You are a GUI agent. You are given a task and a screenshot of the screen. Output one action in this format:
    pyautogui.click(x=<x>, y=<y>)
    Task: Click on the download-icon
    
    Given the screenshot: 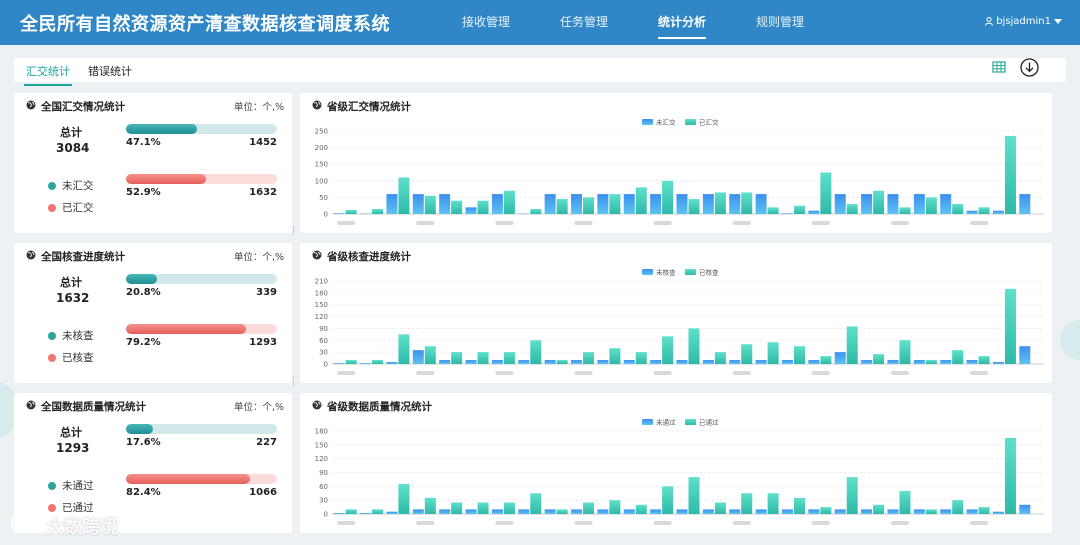 What is the action you would take?
    pyautogui.click(x=1029, y=69)
    